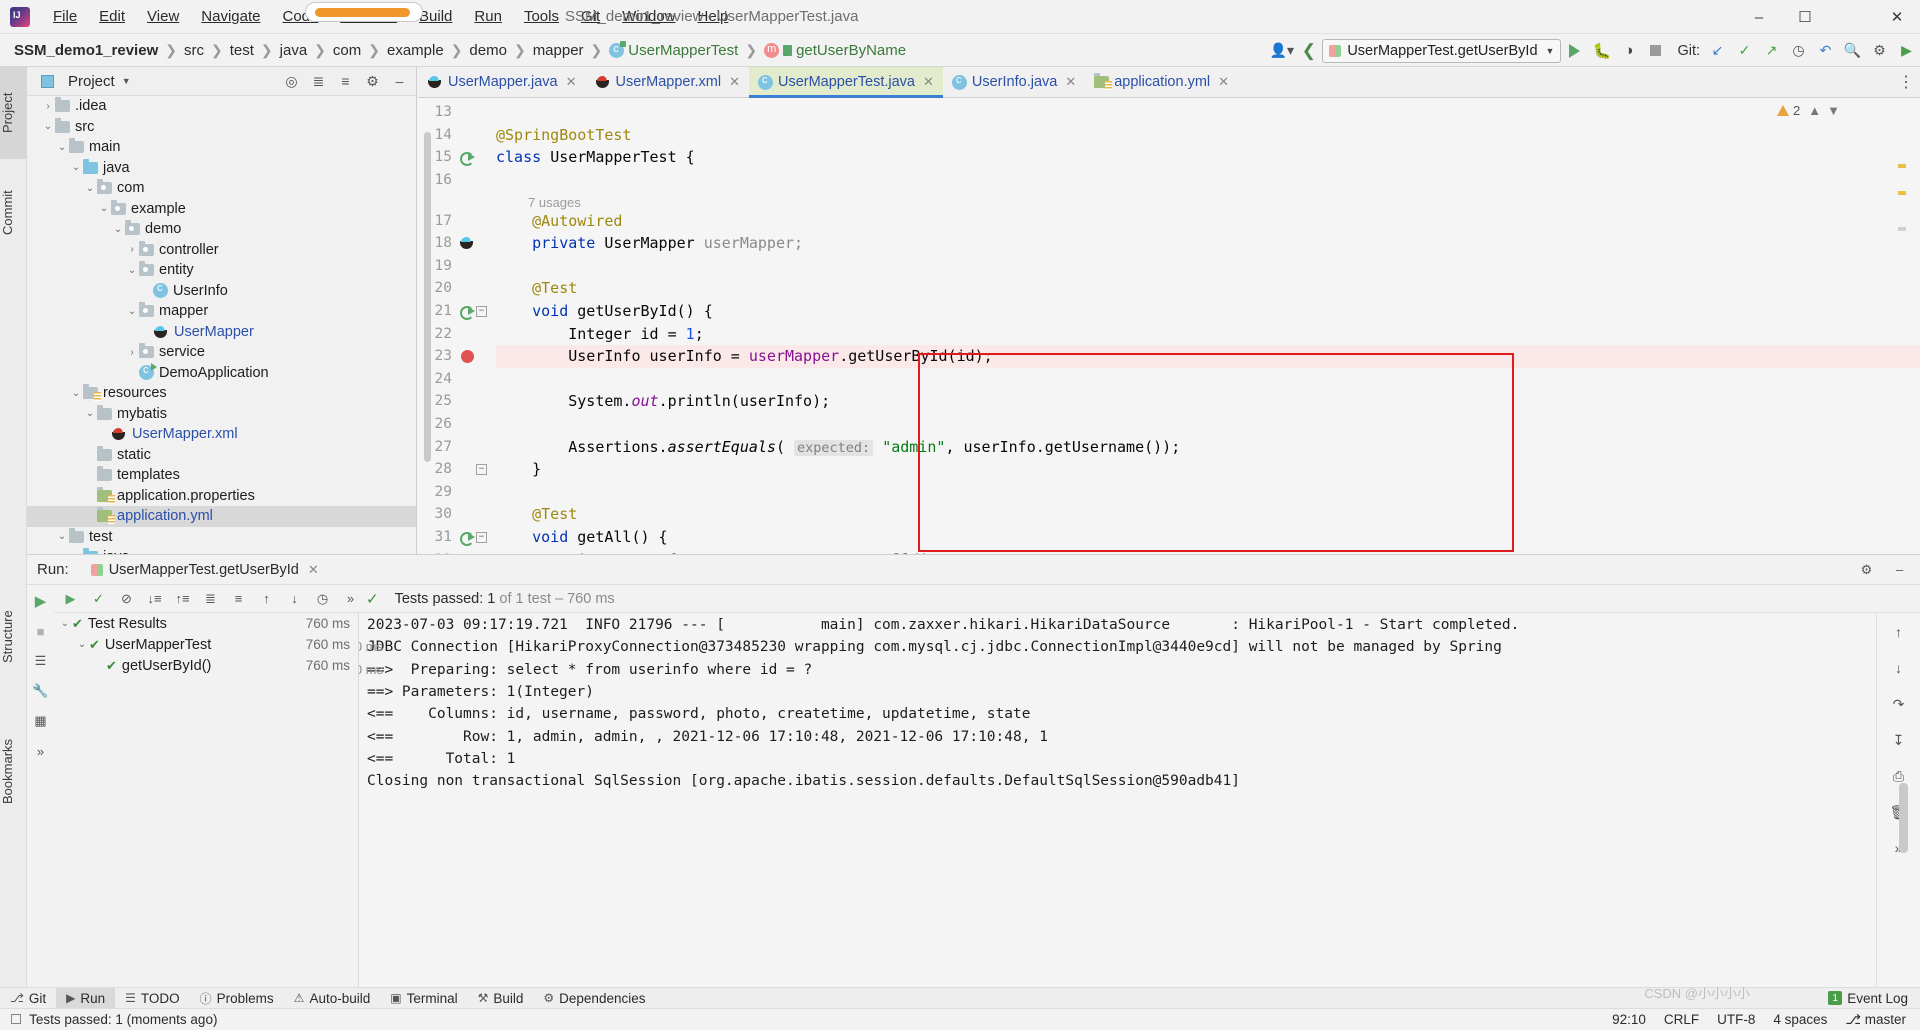 This screenshot has width=1920, height=1030. What do you see at coordinates (673, 49) in the screenshot?
I see `breadcrumb-class: UserMapperTest` at bounding box center [673, 49].